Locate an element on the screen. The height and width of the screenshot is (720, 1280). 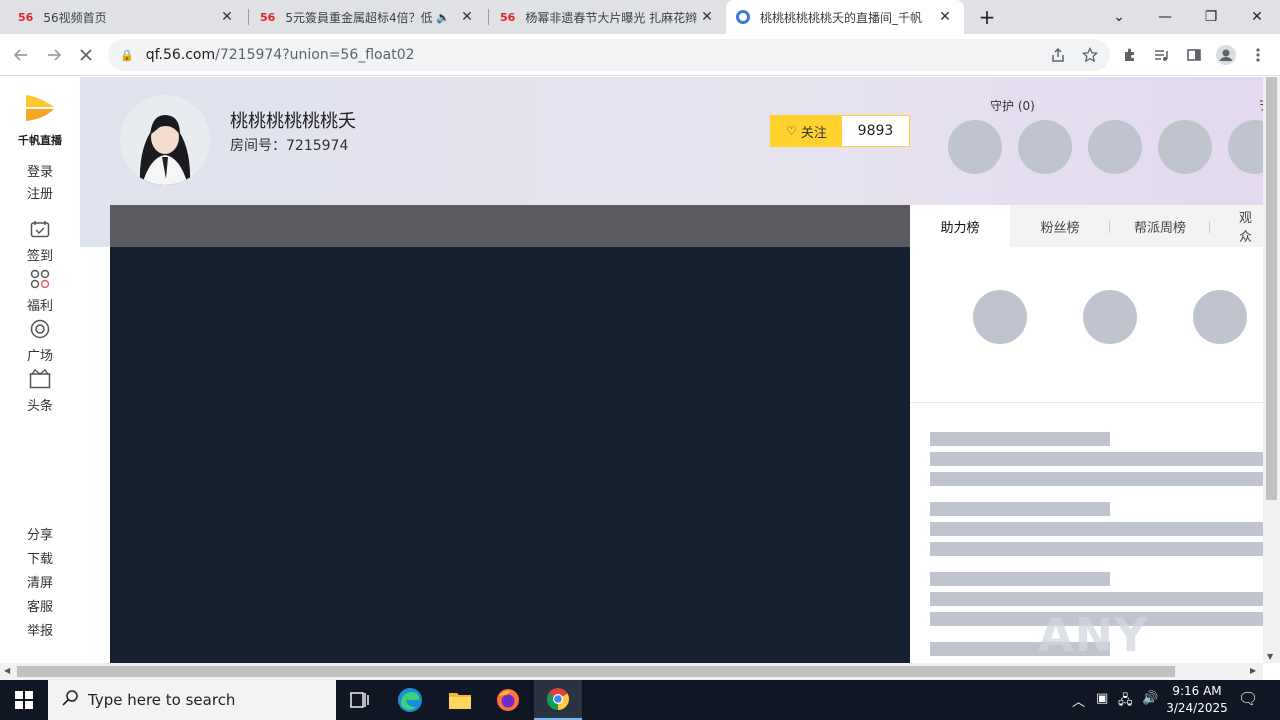
sidebar-item-welfare: 福利 is located at coordinates (40, 304).